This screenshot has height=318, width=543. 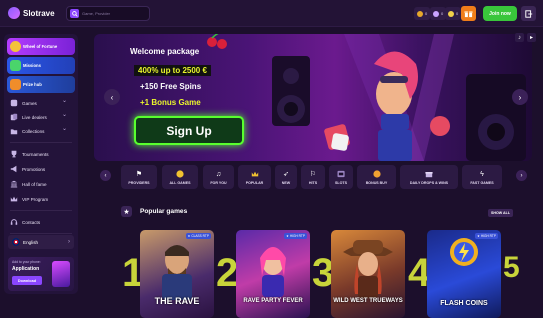 What do you see at coordinates (218, 174) in the screenshot?
I see `music-icon: ♫` at bounding box center [218, 174].